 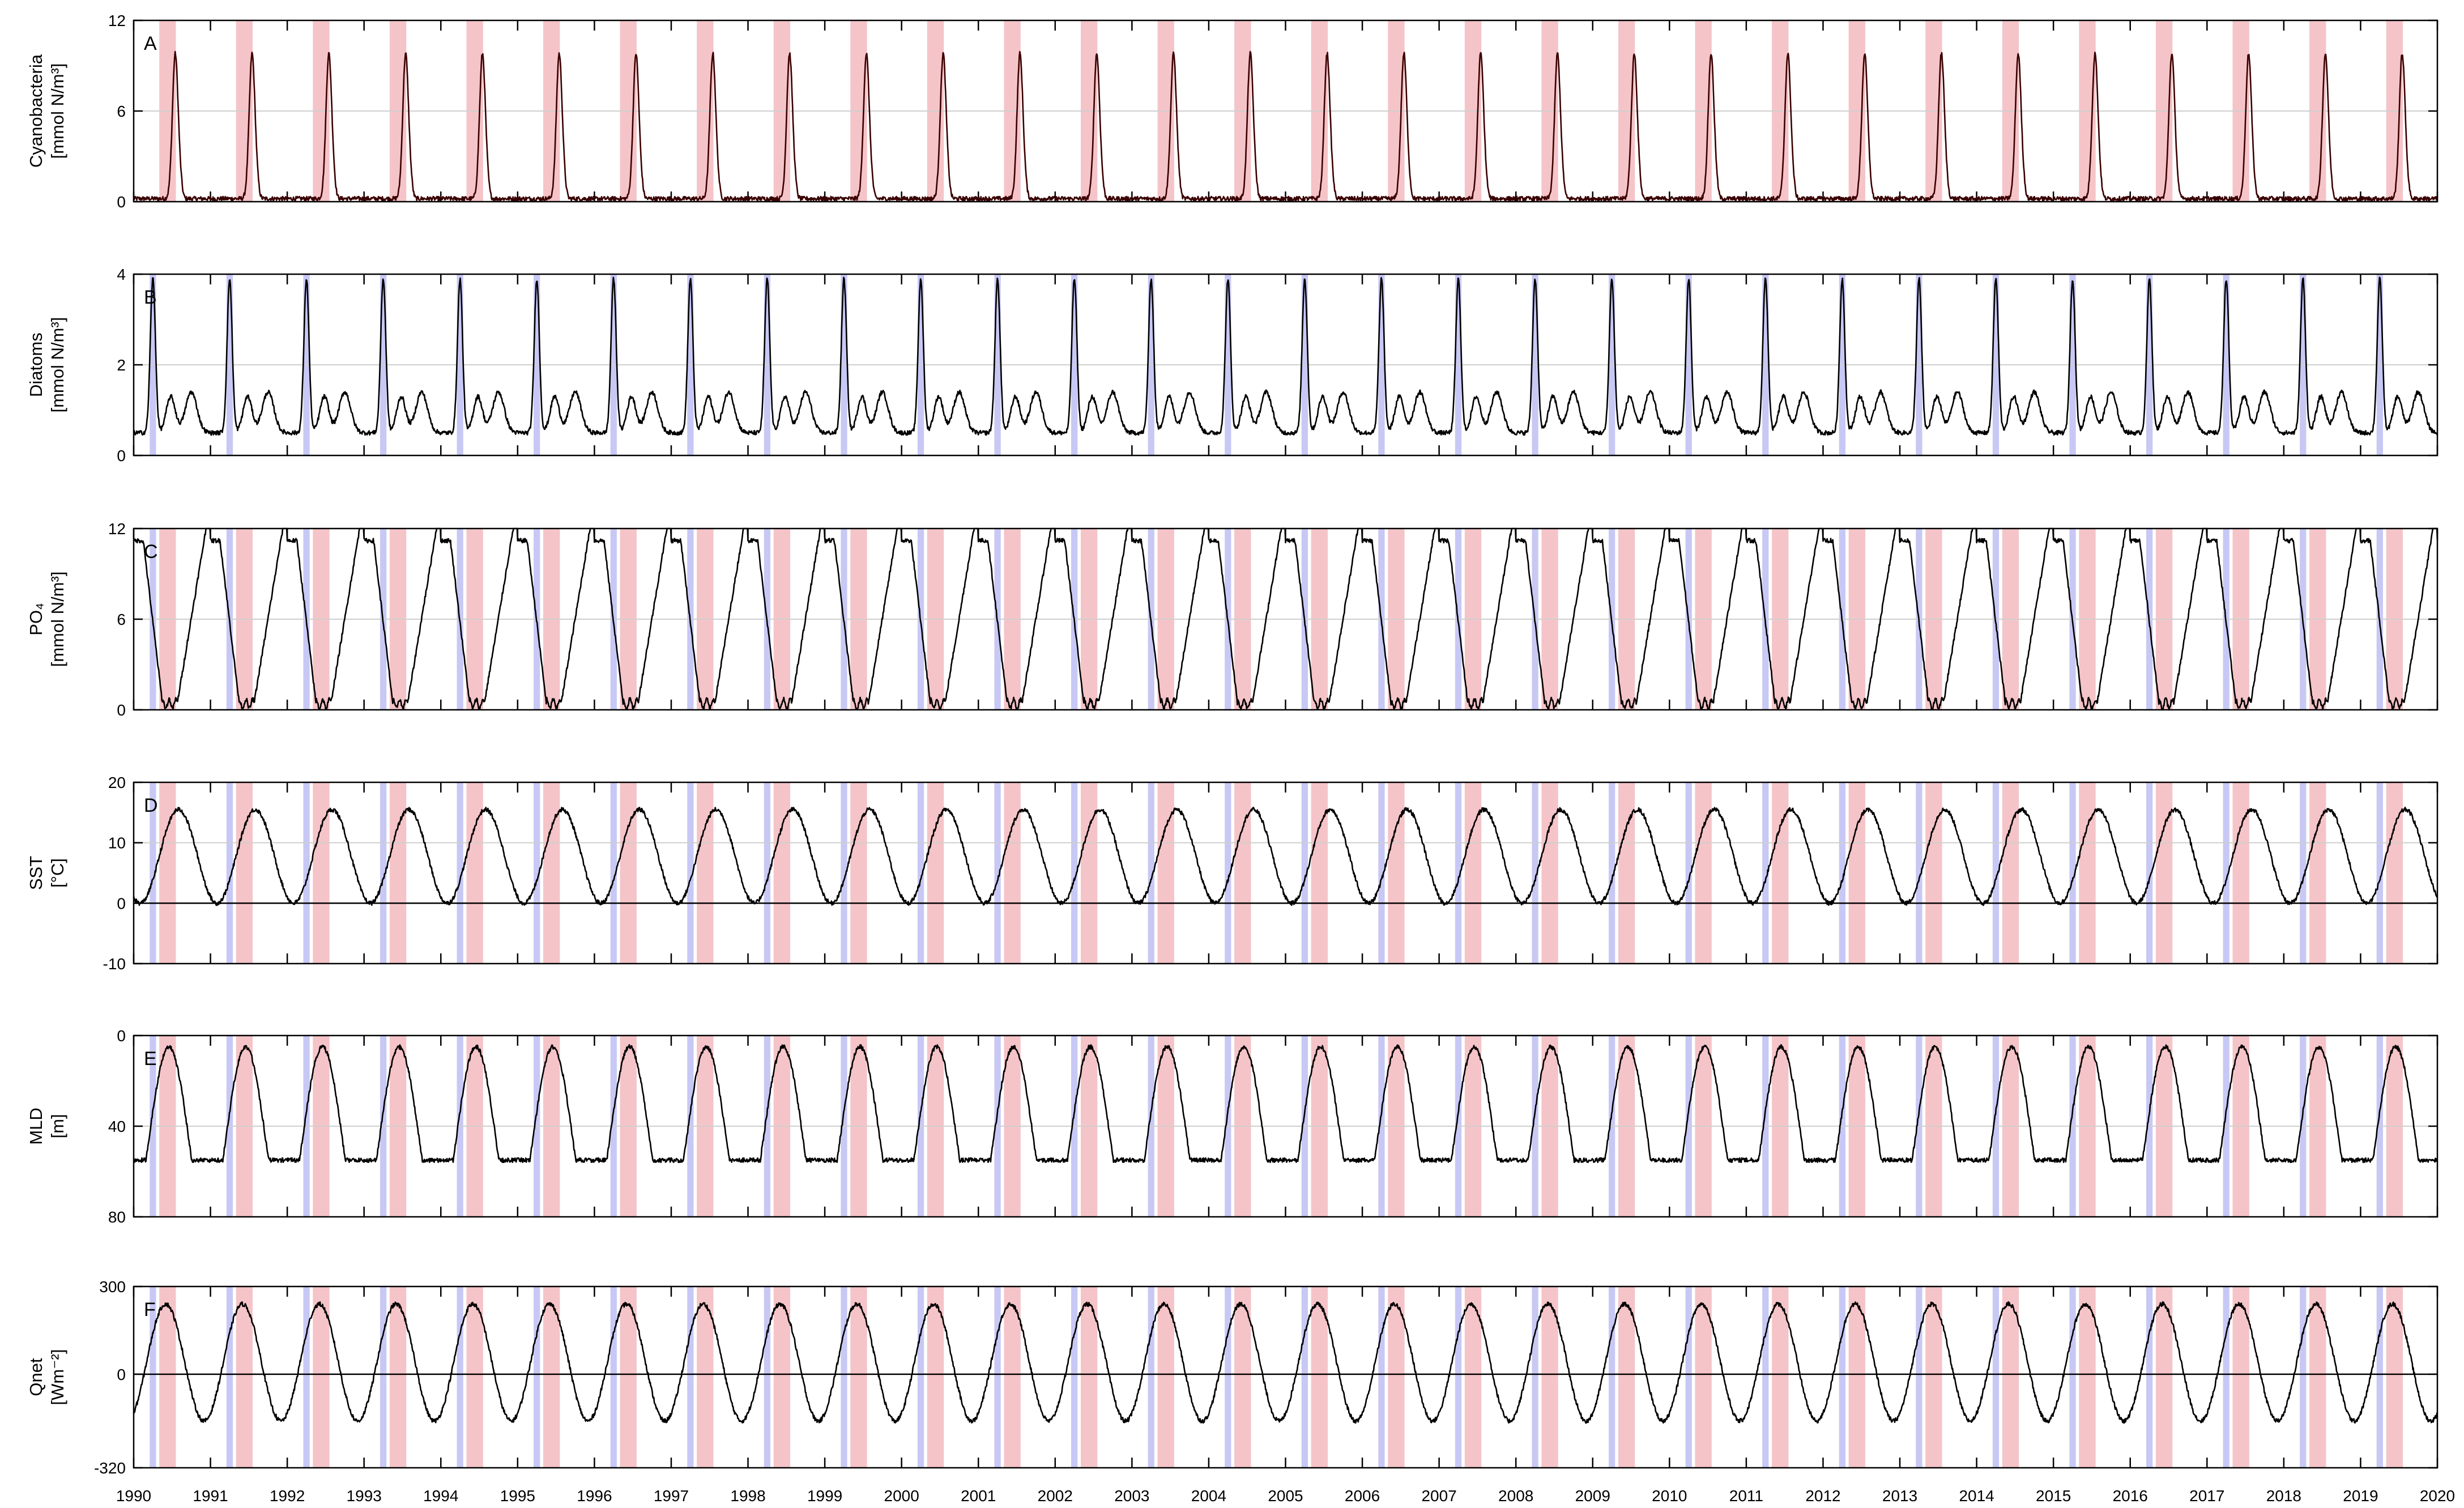 What do you see at coordinates (706, 873) in the screenshot?
I see `panel-d-band-pink-1997` at bounding box center [706, 873].